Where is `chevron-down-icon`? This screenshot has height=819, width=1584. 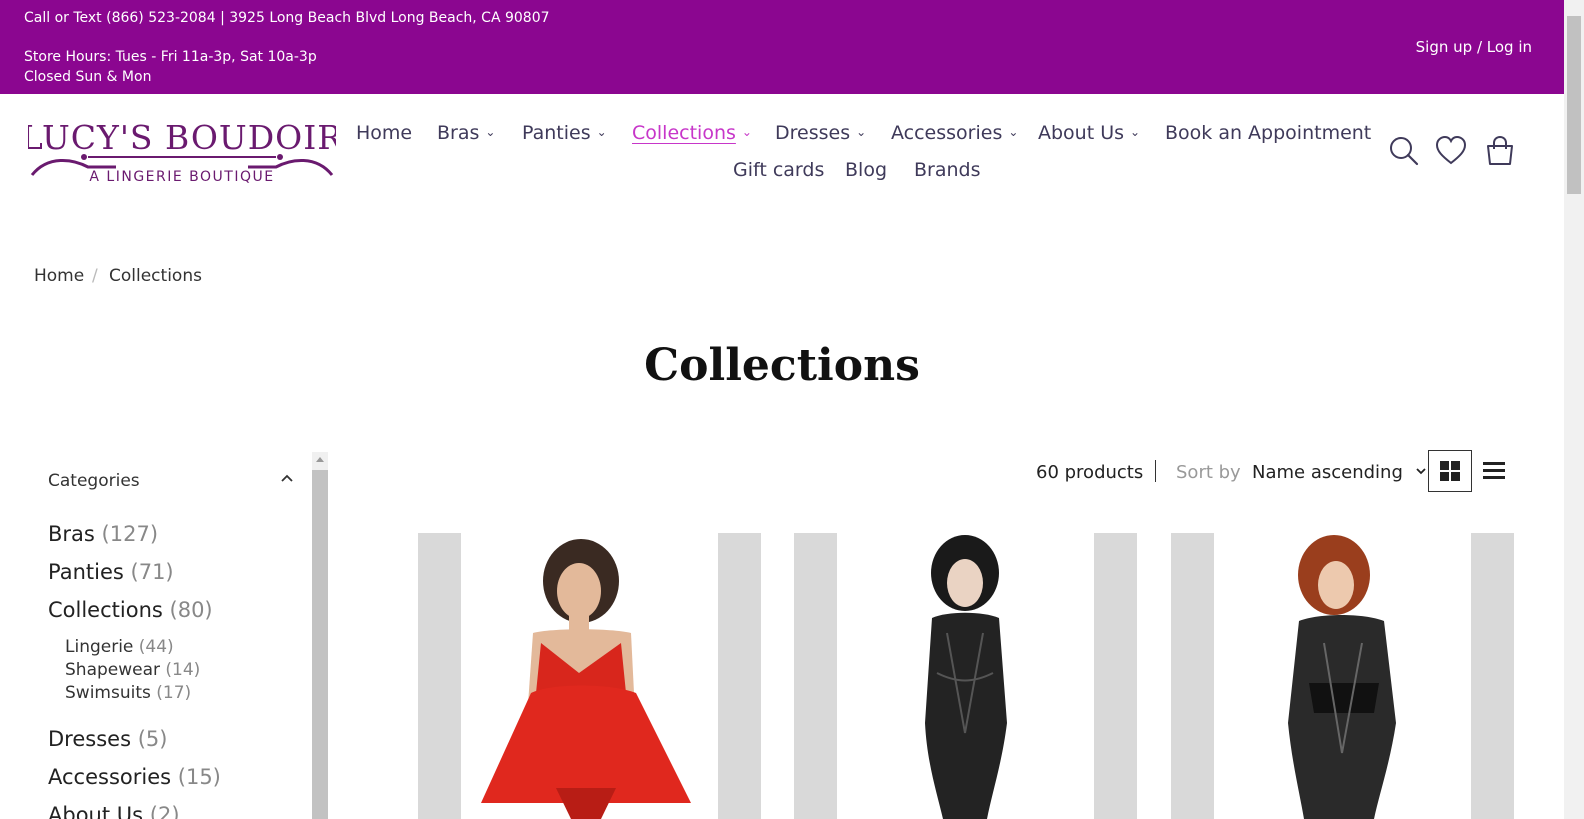 chevron-down-icon is located at coordinates (1420, 471).